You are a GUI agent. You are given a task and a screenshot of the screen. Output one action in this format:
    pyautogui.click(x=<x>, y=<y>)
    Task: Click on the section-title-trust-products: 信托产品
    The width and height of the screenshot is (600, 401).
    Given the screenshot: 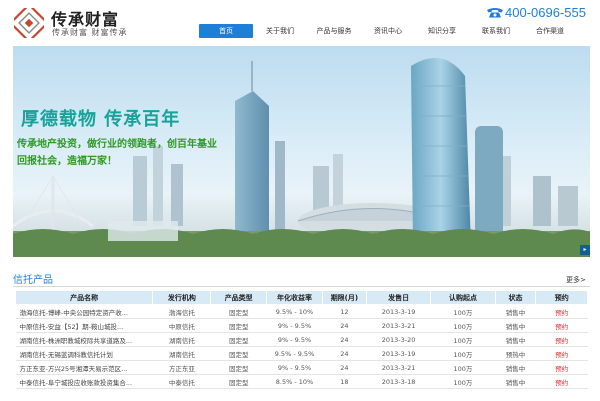 What is the action you would take?
    pyautogui.click(x=33, y=280)
    